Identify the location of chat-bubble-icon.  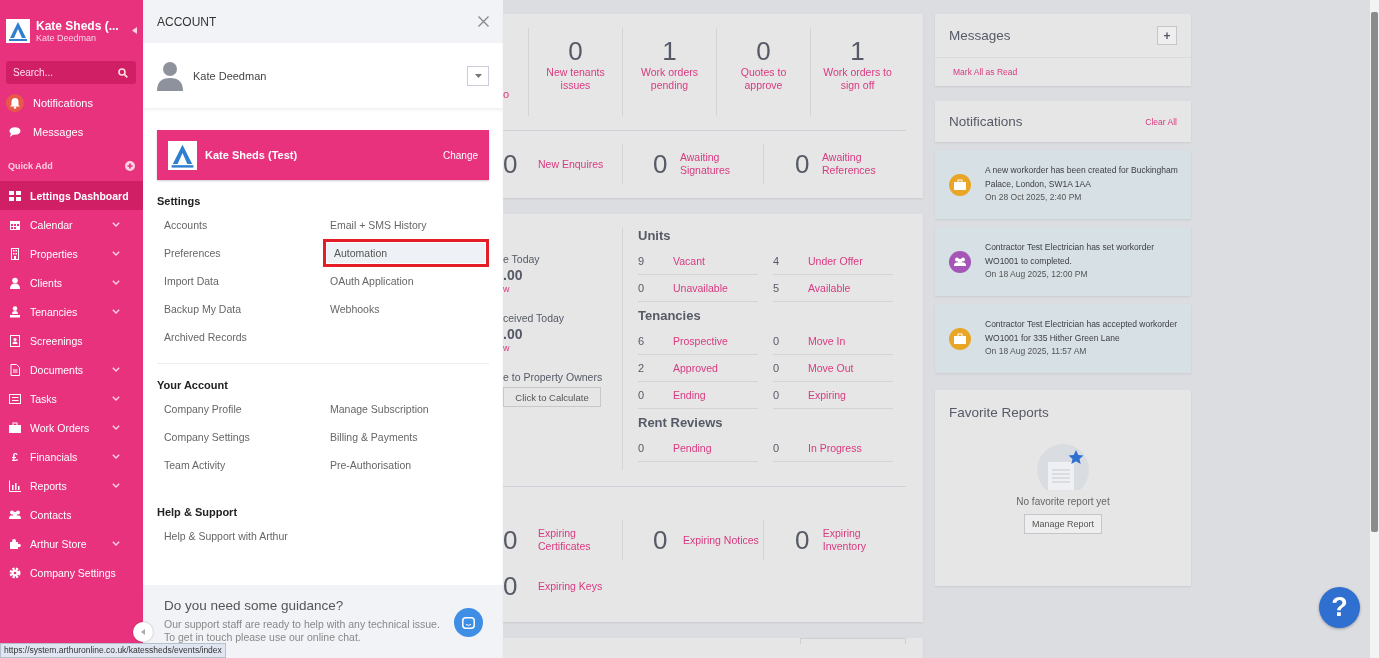
(15, 131).